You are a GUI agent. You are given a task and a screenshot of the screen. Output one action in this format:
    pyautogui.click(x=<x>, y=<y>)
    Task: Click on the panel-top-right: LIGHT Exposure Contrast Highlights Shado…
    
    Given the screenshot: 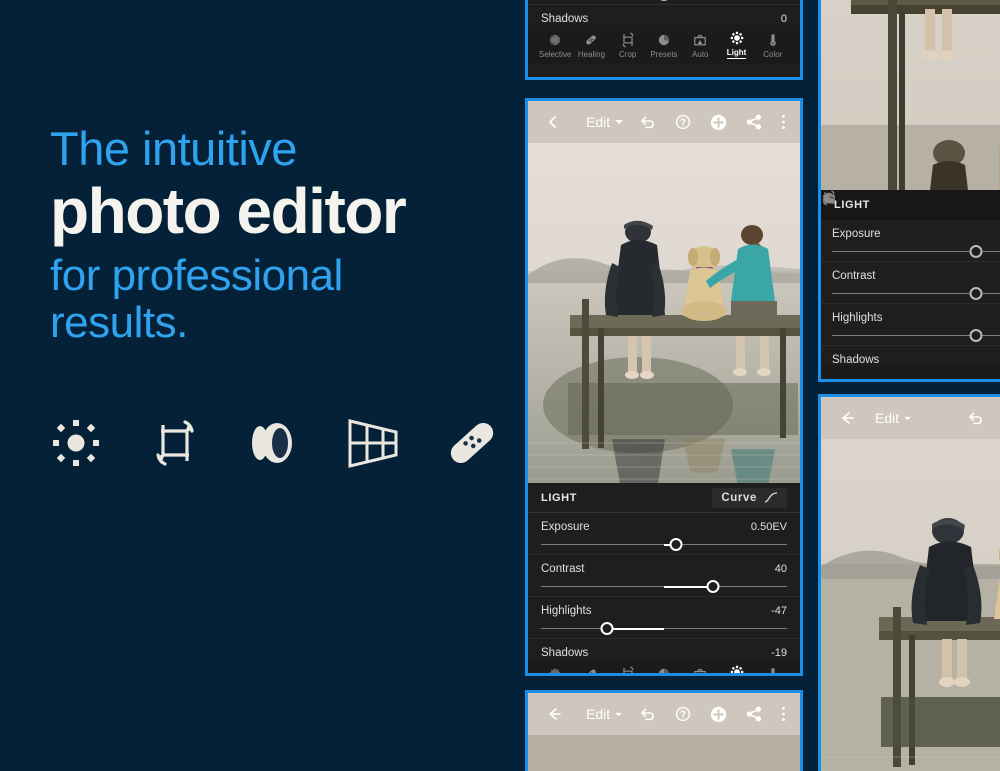 What is the action you would take?
    pyautogui.click(x=909, y=191)
    